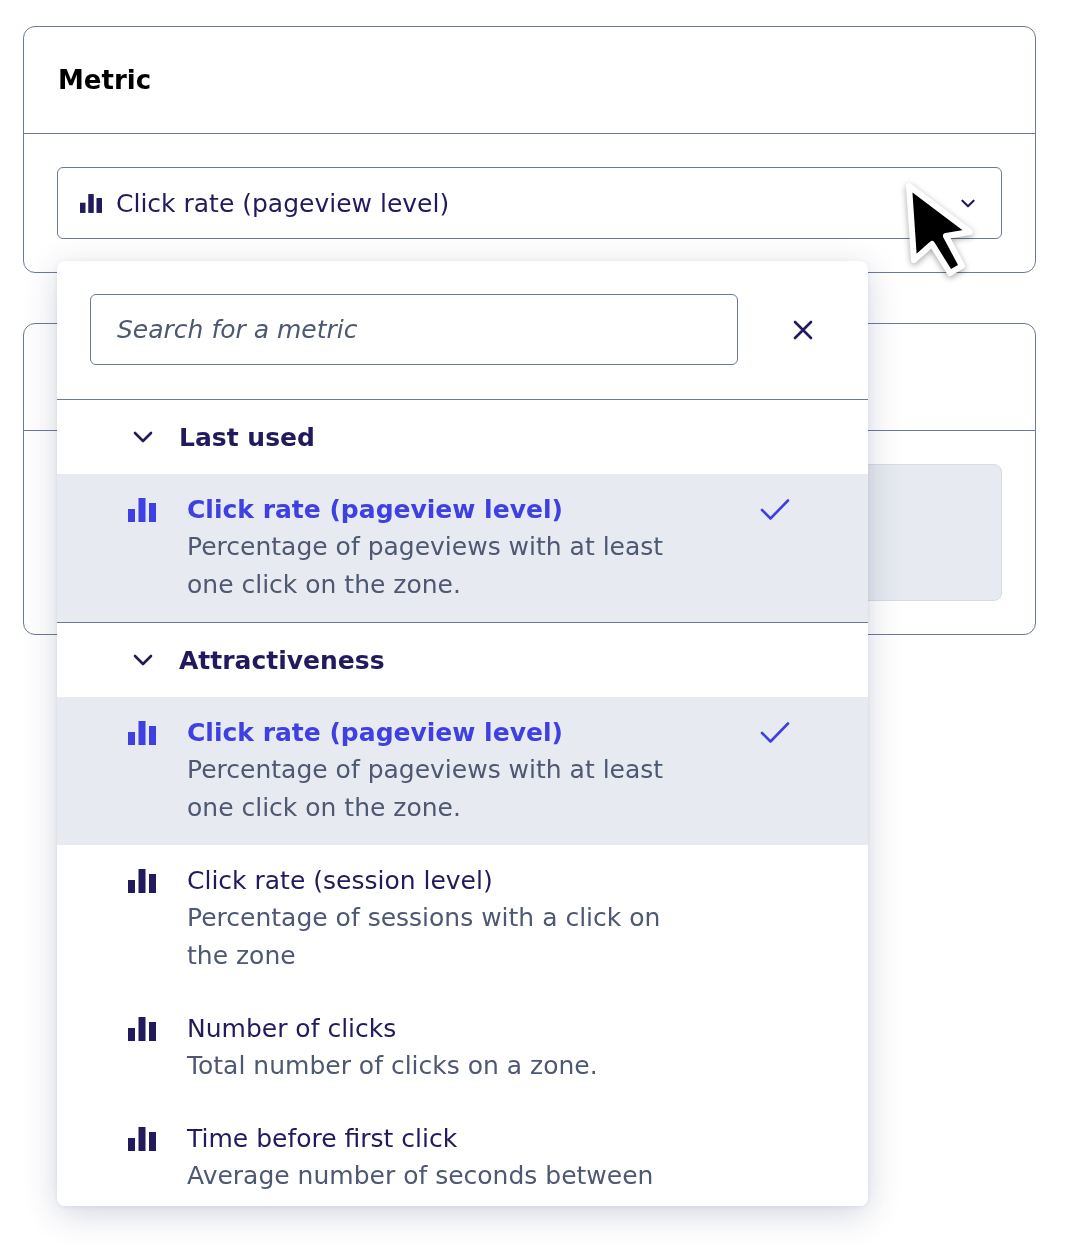  What do you see at coordinates (462, 1048) in the screenshot?
I see `metric-option: Number of clicks Total number of clicks on a zone.` at bounding box center [462, 1048].